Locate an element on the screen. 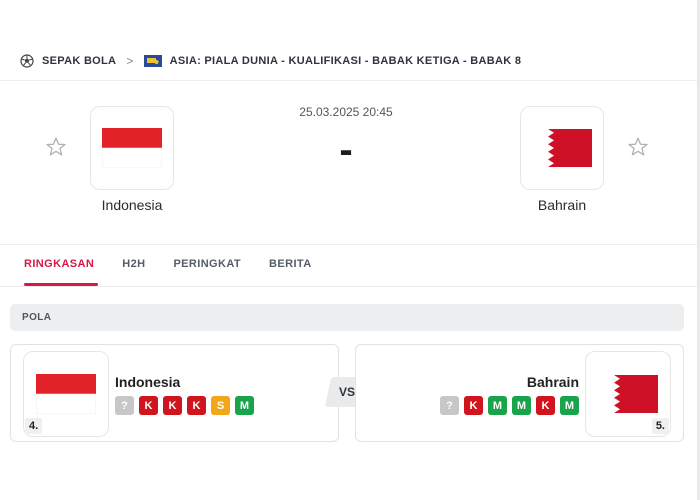 This screenshot has height=500, width=700. away-form-team-name: Bahrain is located at coordinates (553, 382).